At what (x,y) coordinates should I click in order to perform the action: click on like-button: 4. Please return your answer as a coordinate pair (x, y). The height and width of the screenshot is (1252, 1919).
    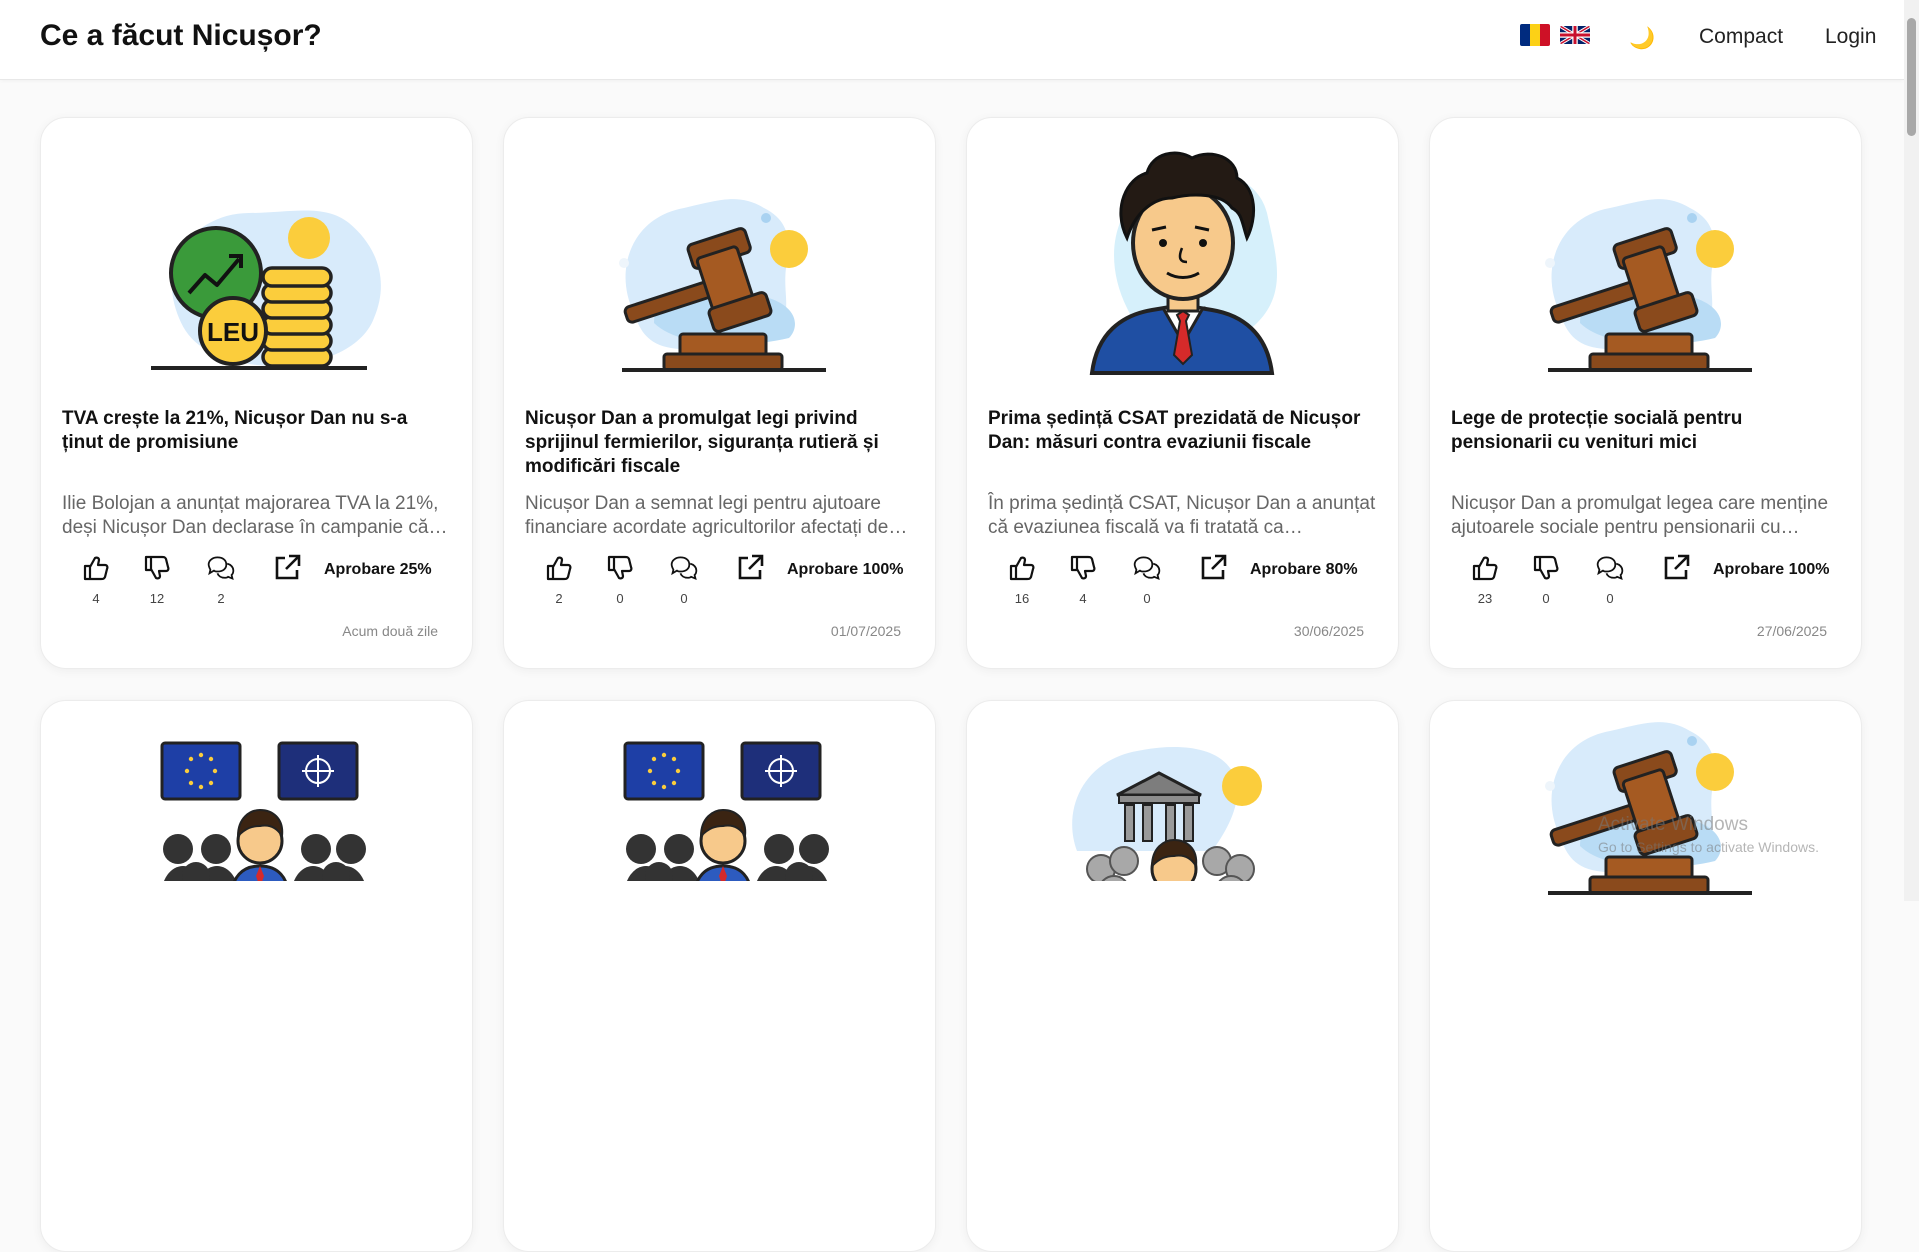
    Looking at the image, I should click on (96, 579).